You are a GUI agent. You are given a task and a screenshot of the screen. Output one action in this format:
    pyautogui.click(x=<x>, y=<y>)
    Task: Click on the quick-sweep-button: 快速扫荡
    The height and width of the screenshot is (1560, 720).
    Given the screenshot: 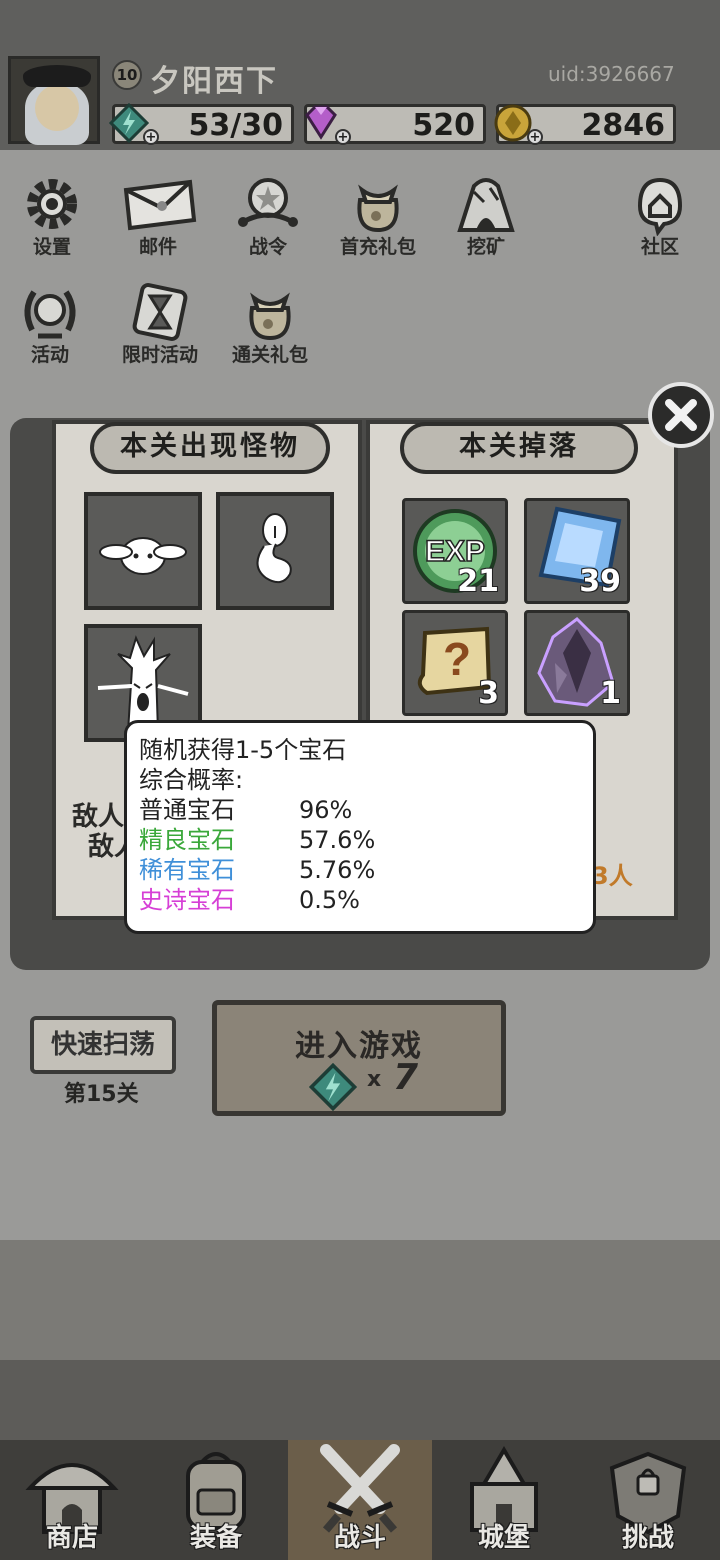 What is the action you would take?
    pyautogui.click(x=103, y=1045)
    